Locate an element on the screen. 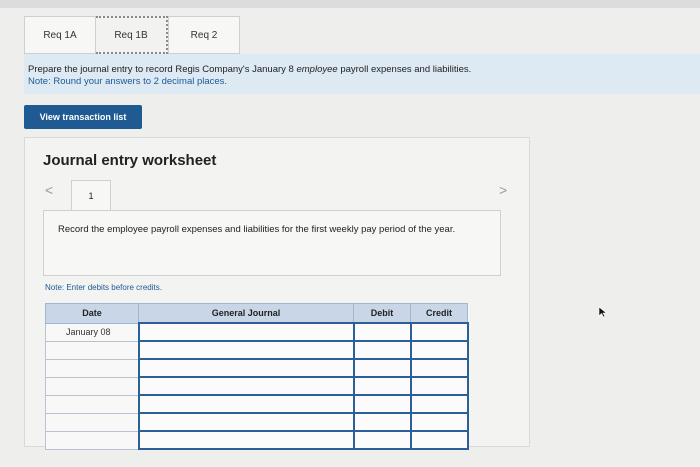 The image size is (700, 467). worksheet-title: Journal entry worksheet is located at coordinates (130, 160).